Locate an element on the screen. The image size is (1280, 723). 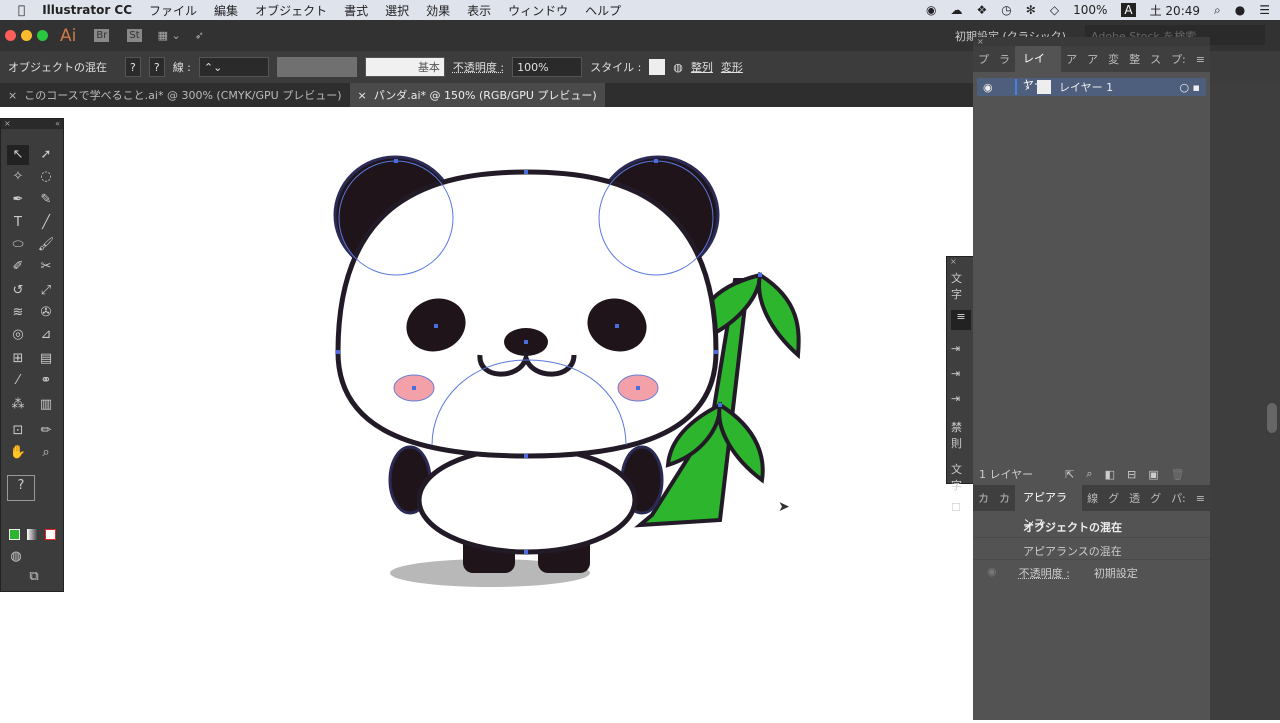
indent-first-icon: ⇥ is located at coordinates (960, 373).